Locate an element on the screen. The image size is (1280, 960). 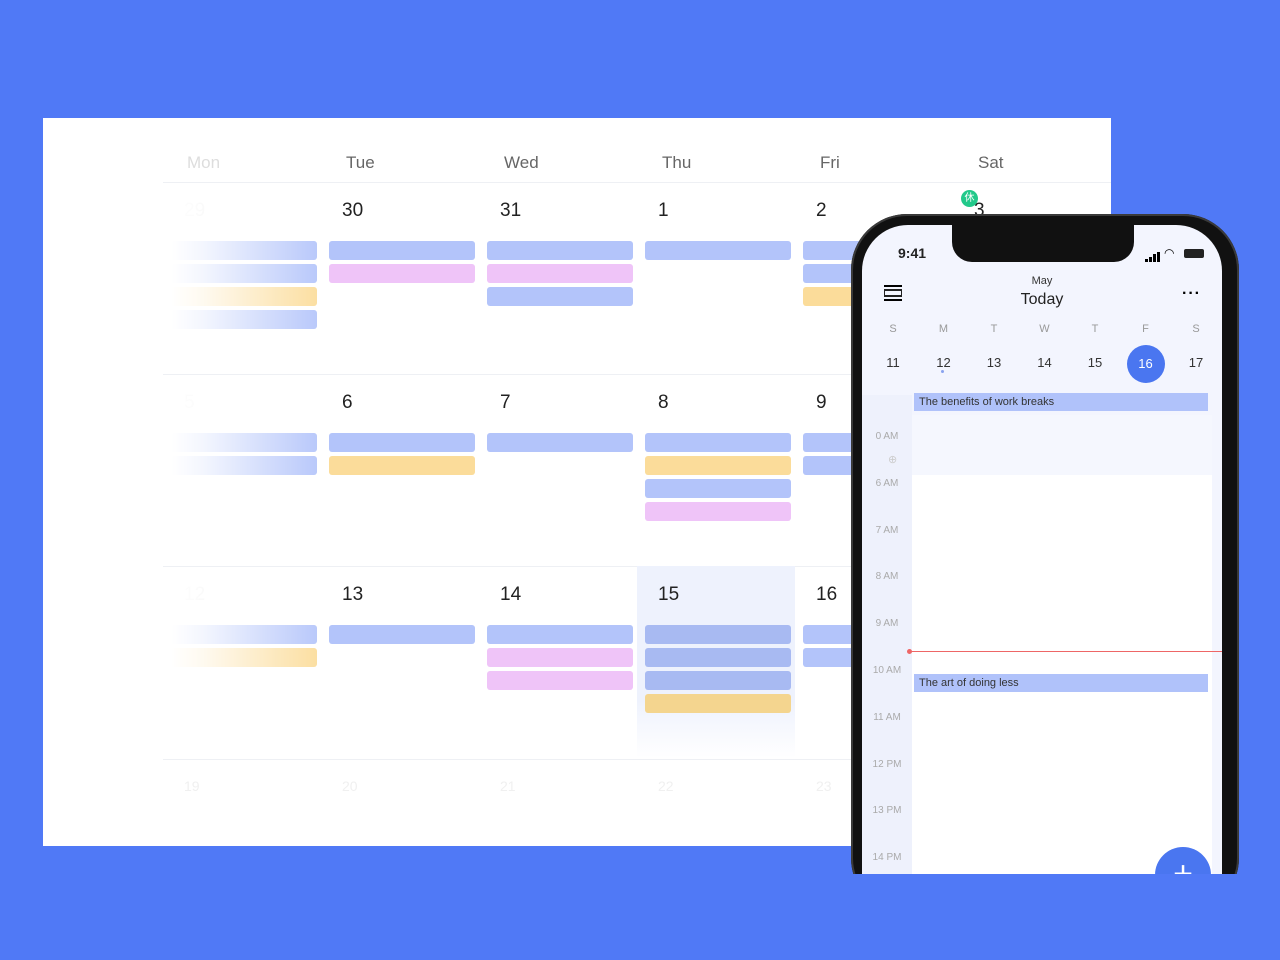
hour-label: 11 AM is located at coordinates (887, 717).